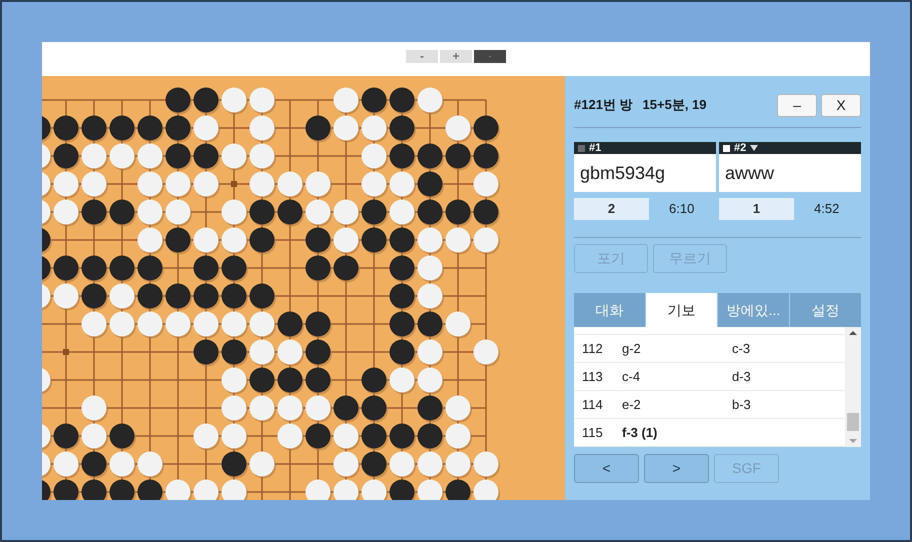 This screenshot has width=912, height=542. Describe the element at coordinates (456, 56) in the screenshot. I see `zoom-button: +` at that location.